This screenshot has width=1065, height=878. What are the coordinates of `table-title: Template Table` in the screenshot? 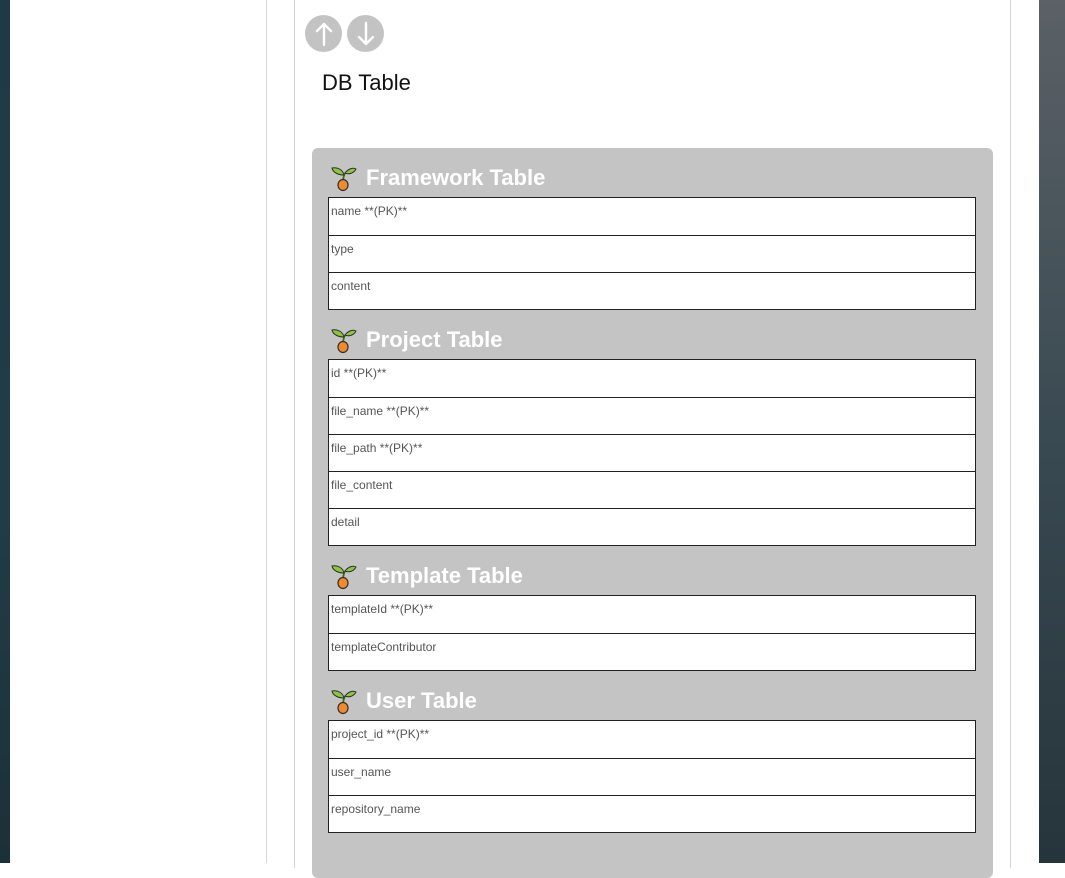 It's located at (444, 575).